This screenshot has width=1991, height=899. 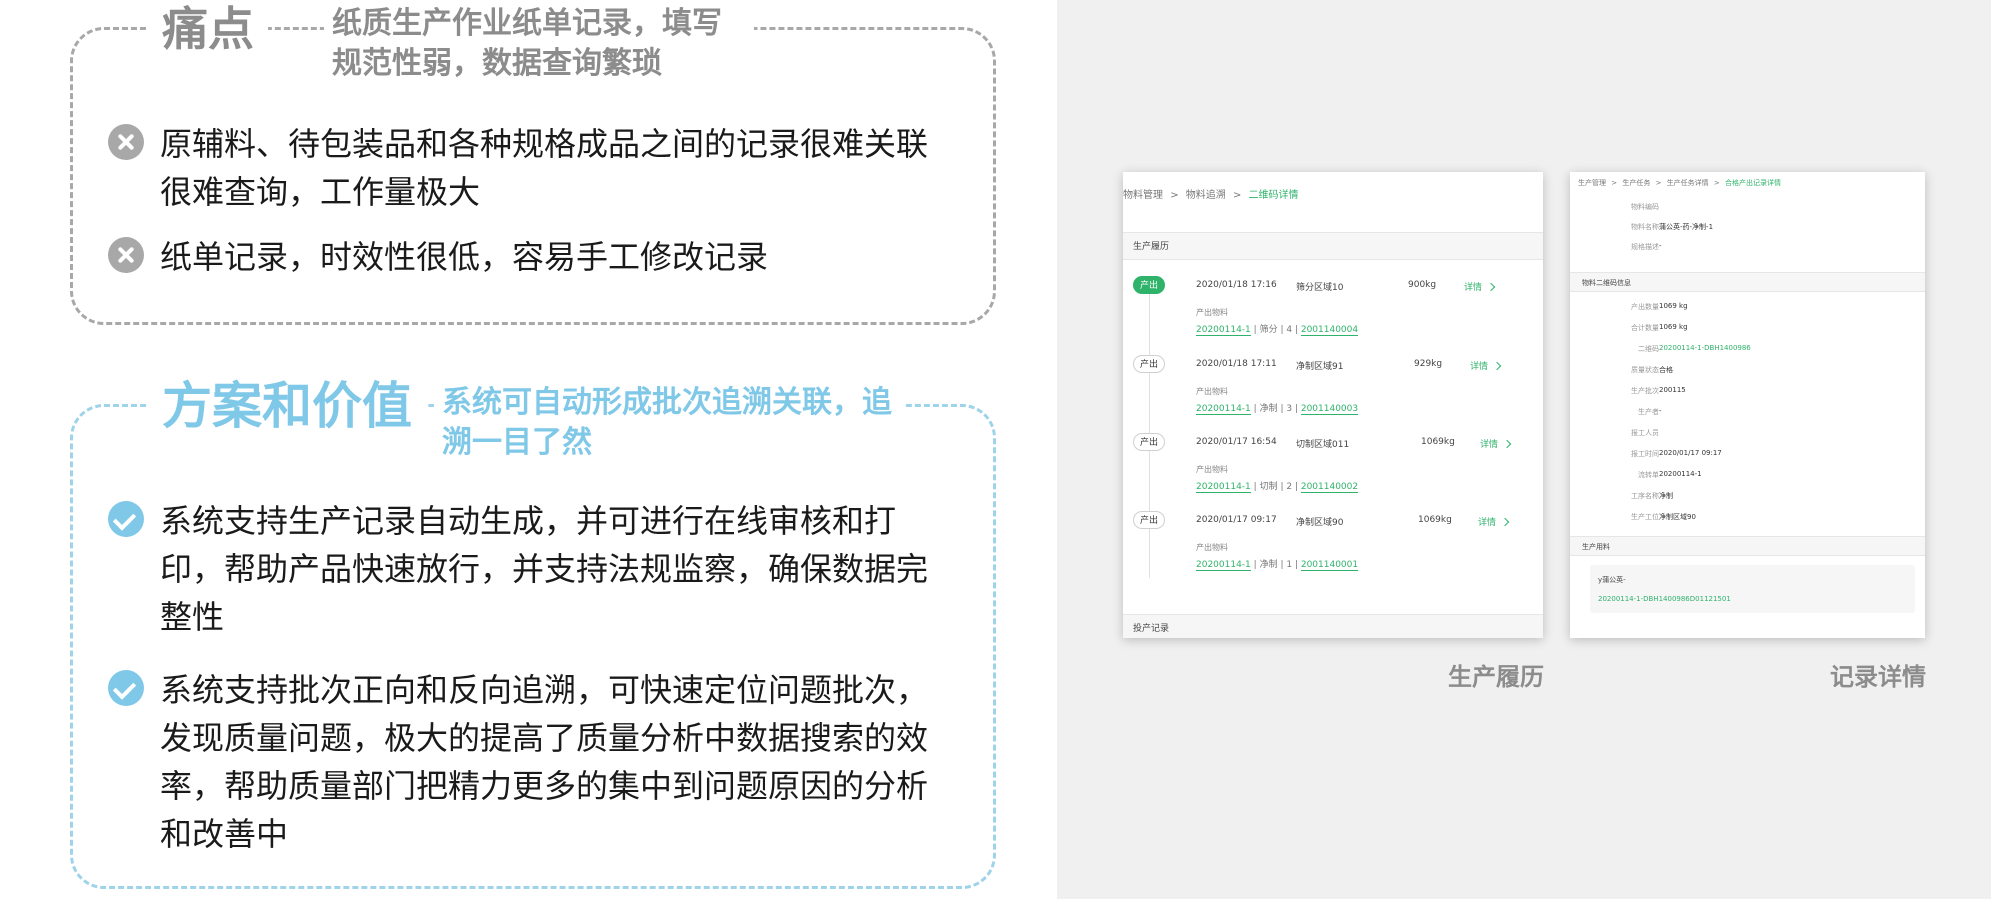 I want to click on field-label: 流转单, so click(x=1648, y=475).